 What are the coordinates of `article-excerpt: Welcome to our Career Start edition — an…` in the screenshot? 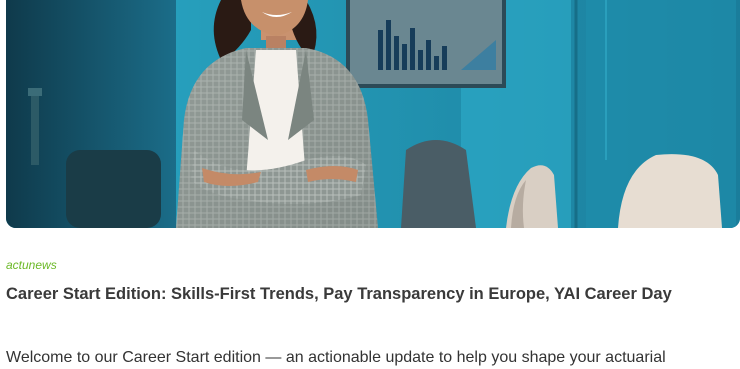 It's located at (336, 357).